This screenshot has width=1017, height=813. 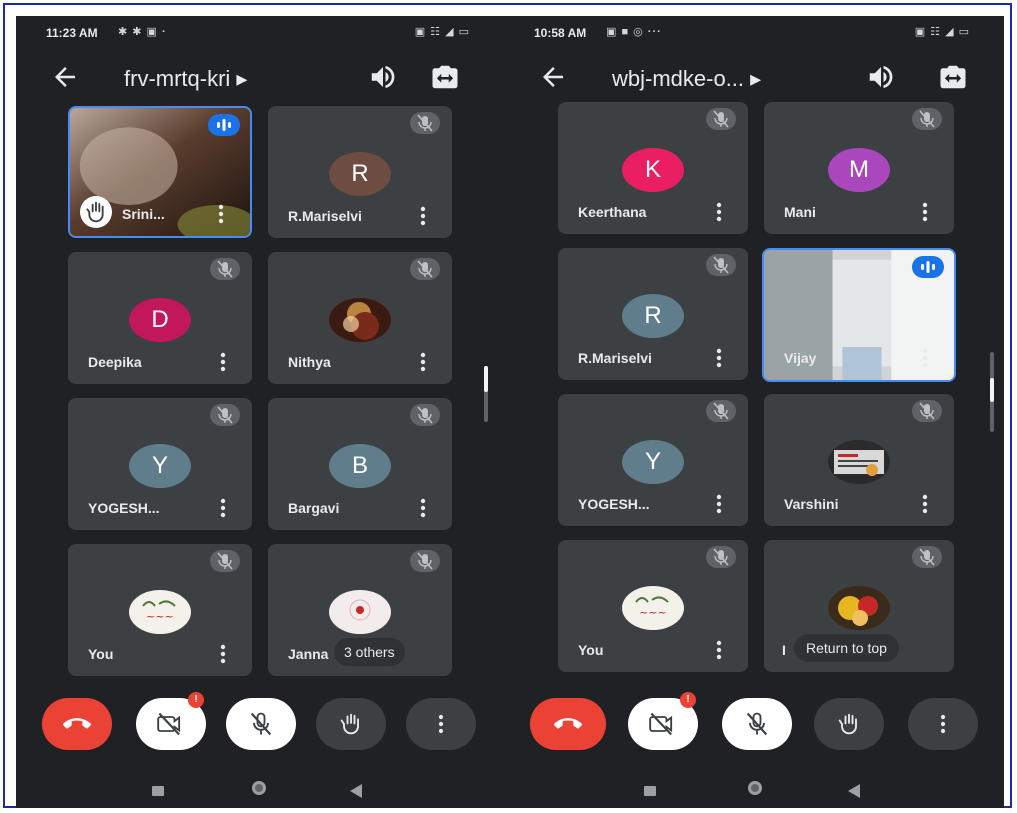 What do you see at coordinates (442, 32) in the screenshot?
I see `system-status-icons: ▣ ☷ ◢ ▭` at bounding box center [442, 32].